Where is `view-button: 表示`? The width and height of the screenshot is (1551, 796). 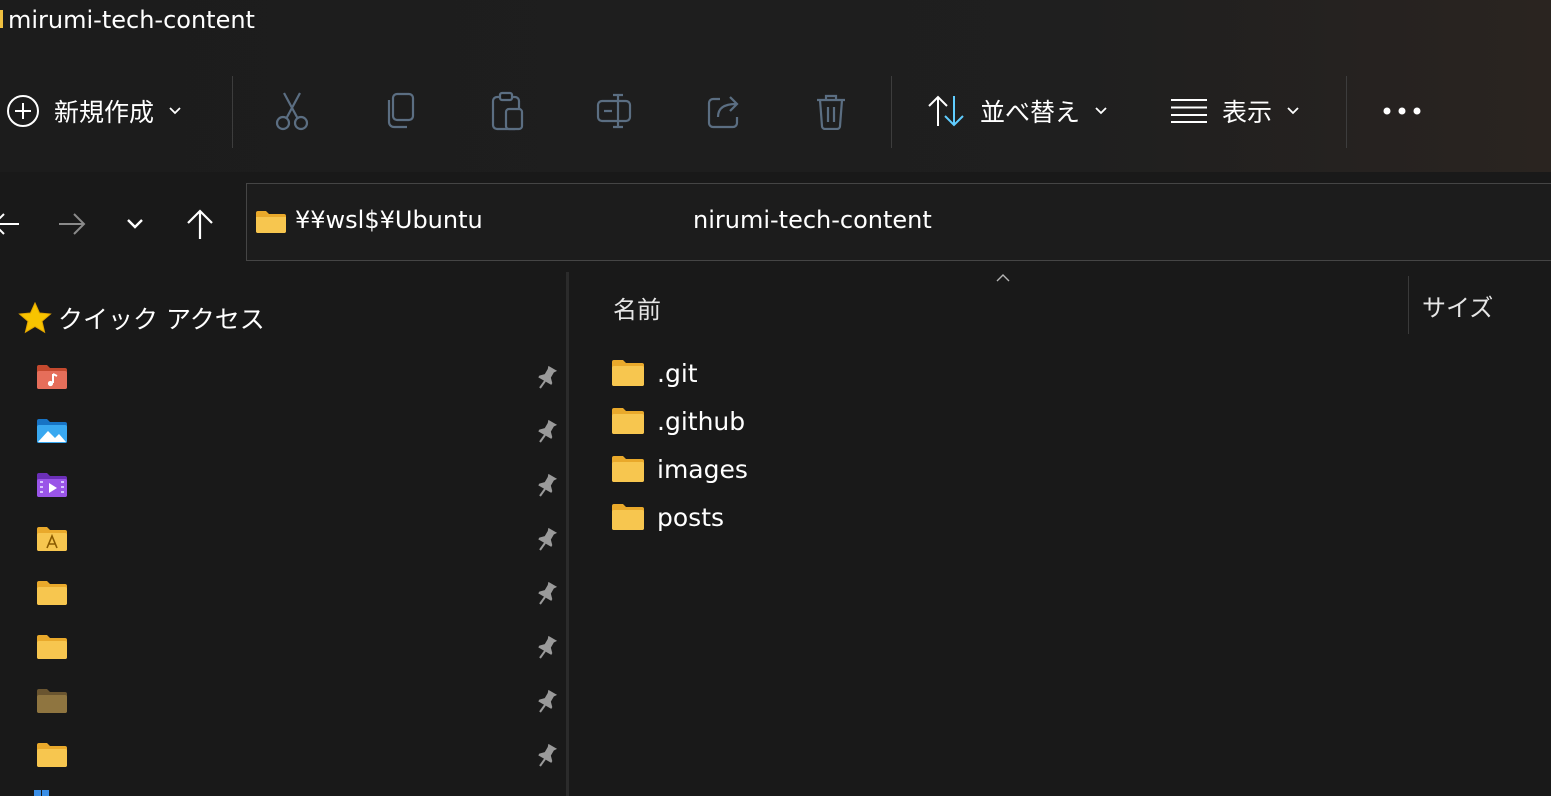 view-button: 表示 is located at coordinates (1235, 111).